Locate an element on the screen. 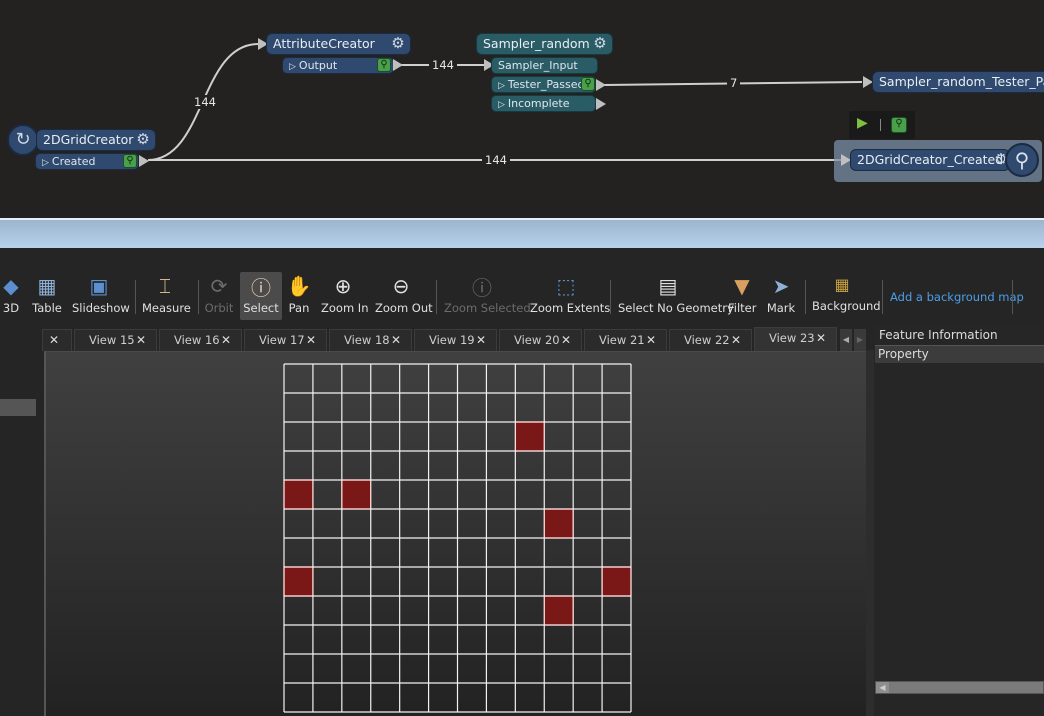 The width and height of the screenshot is (1044, 716). tab-label: View 18 is located at coordinates (367, 340).